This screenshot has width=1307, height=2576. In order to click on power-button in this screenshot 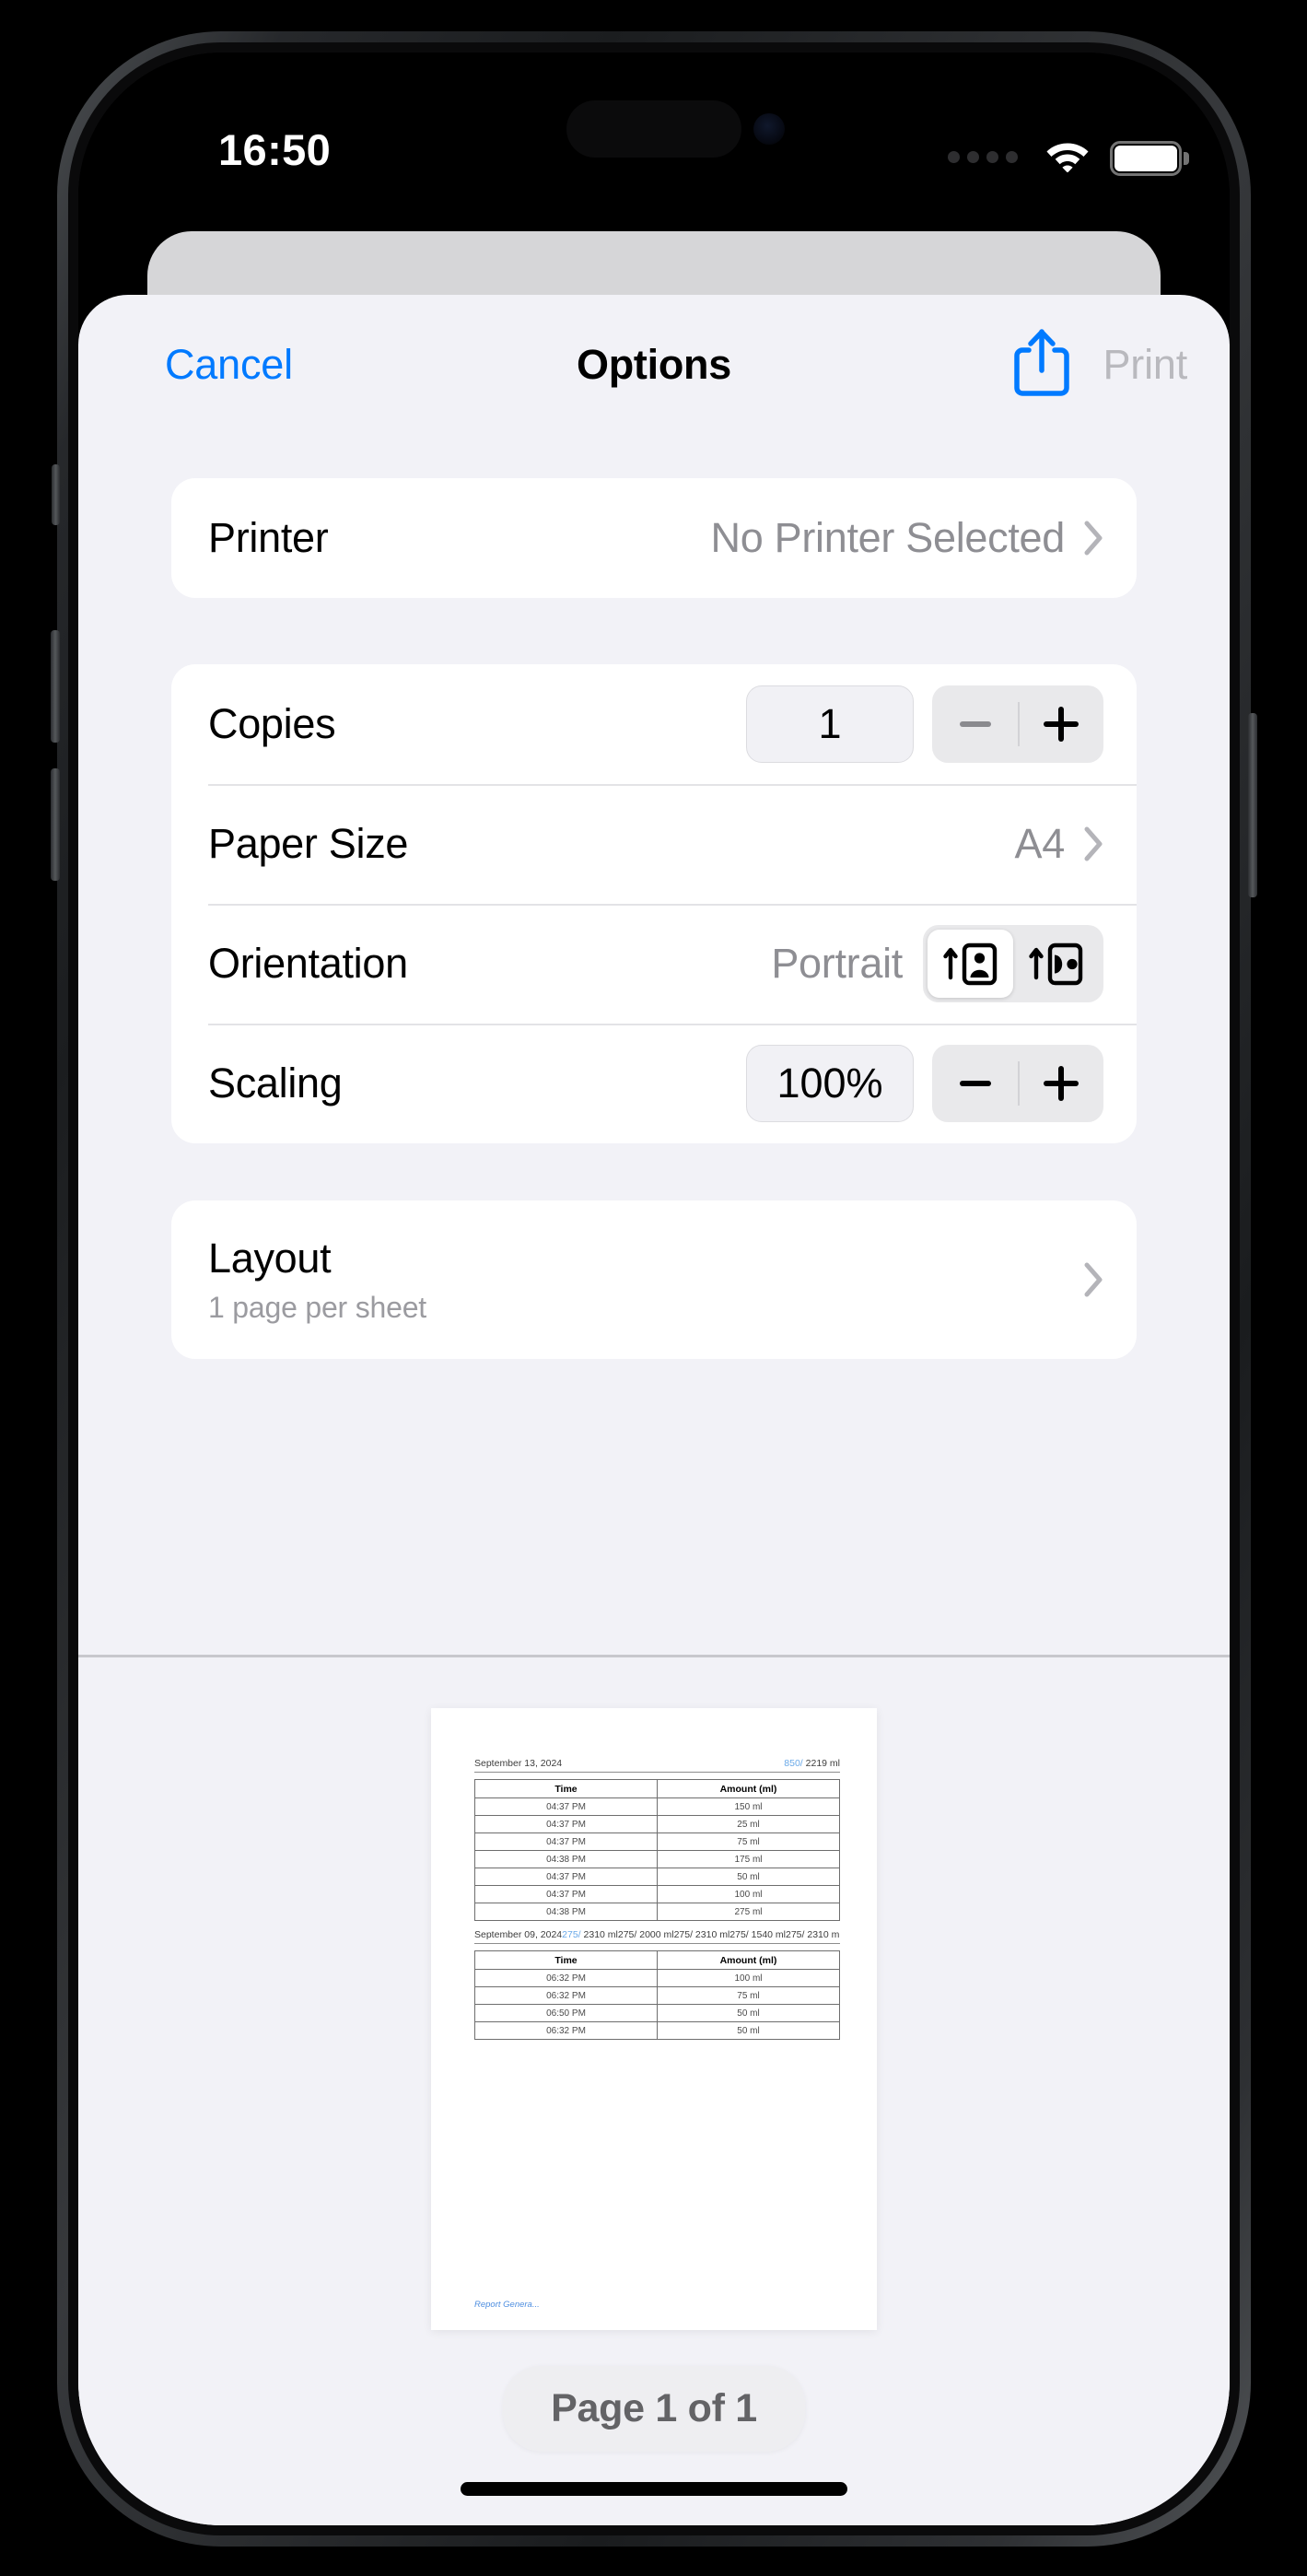, I will do `click(1252, 805)`.